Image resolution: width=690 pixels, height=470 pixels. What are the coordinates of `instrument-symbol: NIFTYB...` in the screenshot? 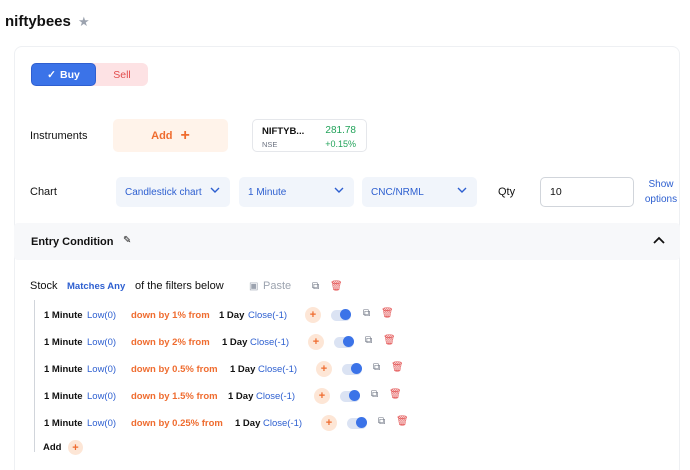 It's located at (283, 131).